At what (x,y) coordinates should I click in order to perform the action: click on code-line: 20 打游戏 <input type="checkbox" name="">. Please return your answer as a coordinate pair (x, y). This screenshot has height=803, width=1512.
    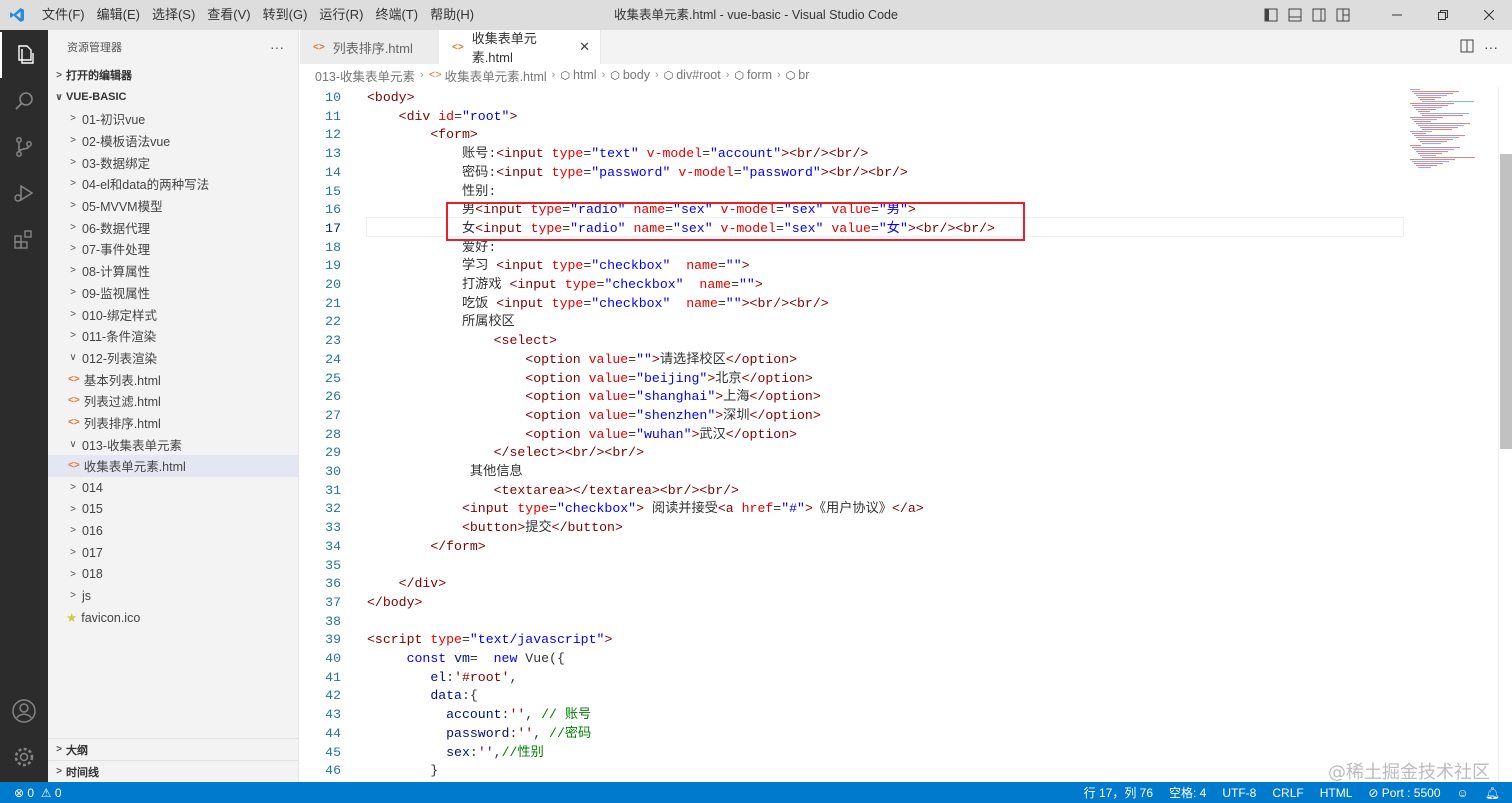
    Looking at the image, I should click on (531, 285).